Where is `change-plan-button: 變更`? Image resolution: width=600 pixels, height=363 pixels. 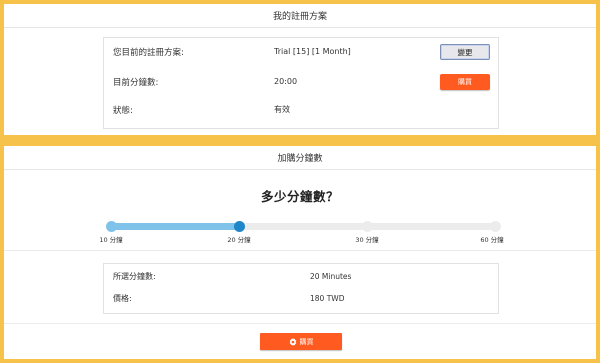 change-plan-button: 變更 is located at coordinates (465, 52).